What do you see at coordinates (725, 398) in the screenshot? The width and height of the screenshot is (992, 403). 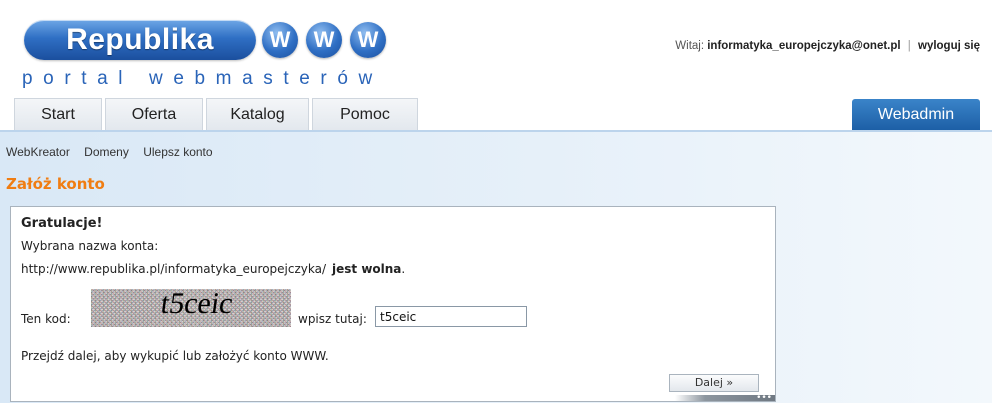 I see `resize-handle: •••` at bounding box center [725, 398].